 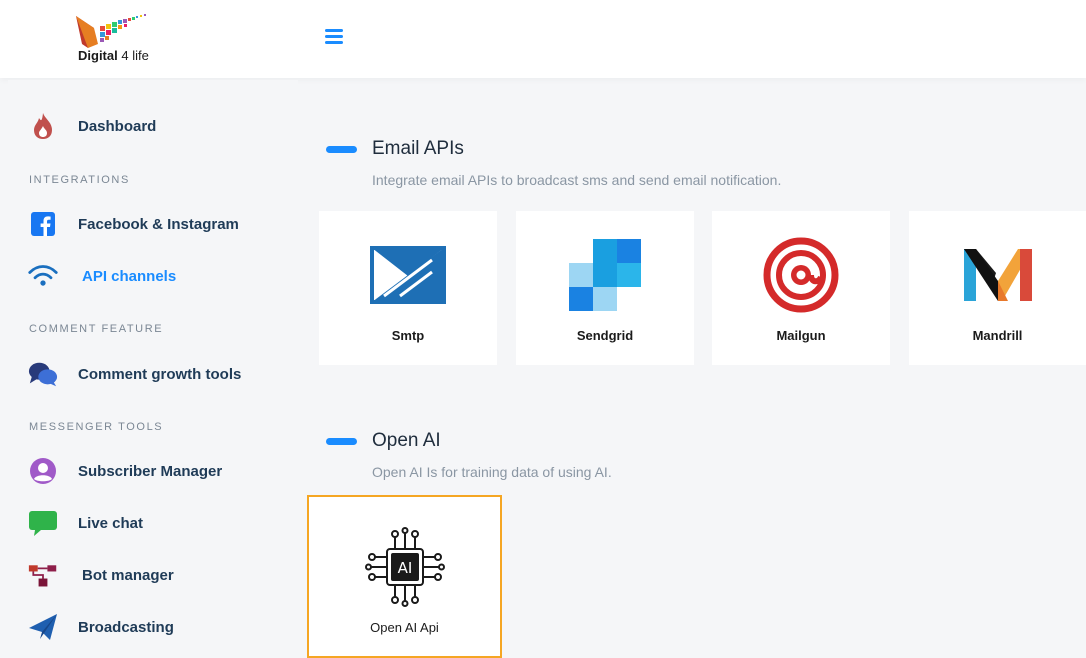 What do you see at coordinates (43, 627) in the screenshot?
I see `paper-plane-icon` at bounding box center [43, 627].